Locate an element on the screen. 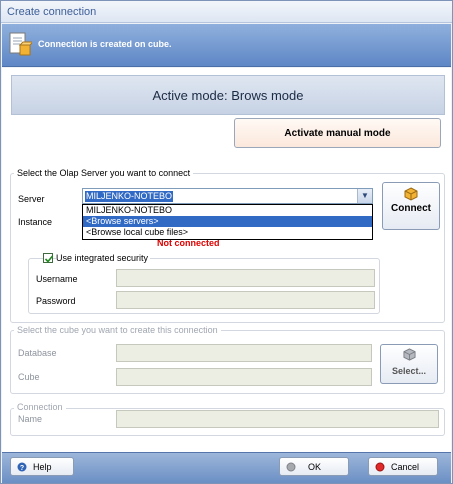 The height and width of the screenshot is (484, 453). grey-dot-icon is located at coordinates (291, 467).